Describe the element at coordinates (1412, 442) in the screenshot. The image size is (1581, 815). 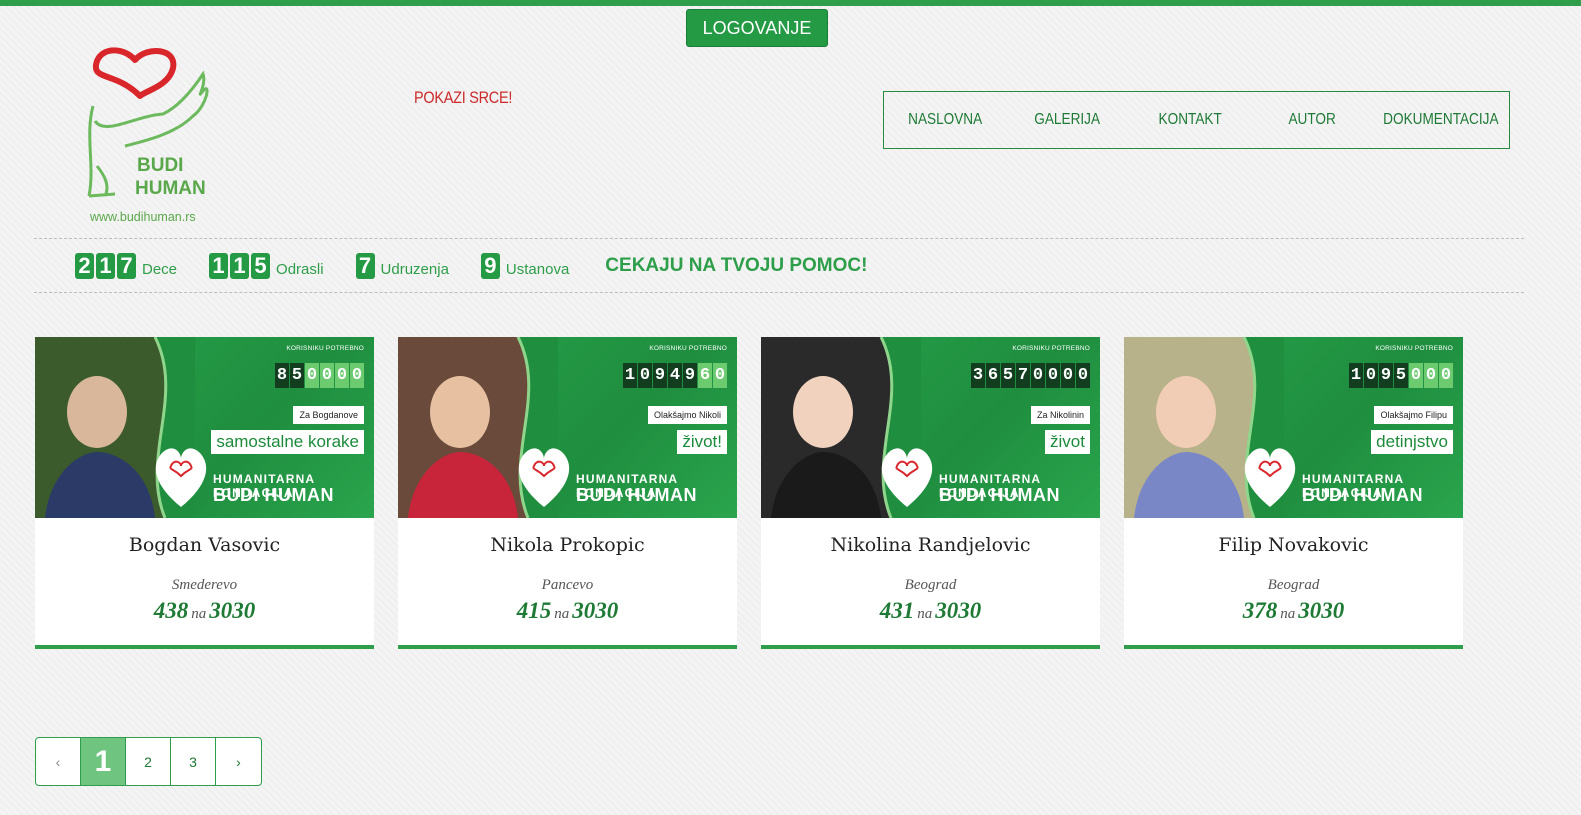
I see `banner-caption-large: detinjstvo` at that location.